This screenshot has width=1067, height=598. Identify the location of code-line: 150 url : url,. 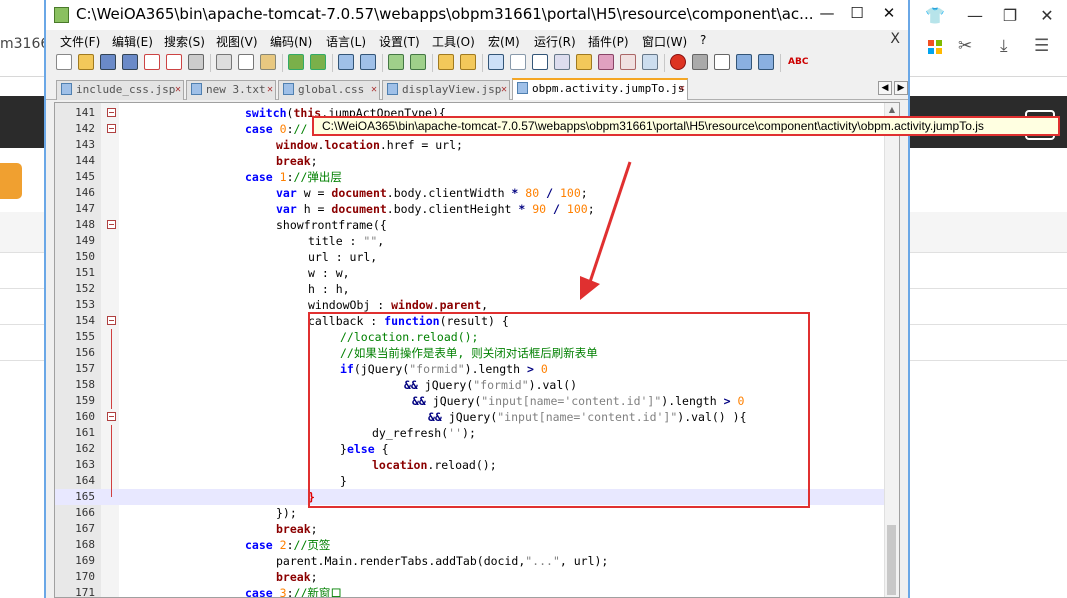
(226, 257).